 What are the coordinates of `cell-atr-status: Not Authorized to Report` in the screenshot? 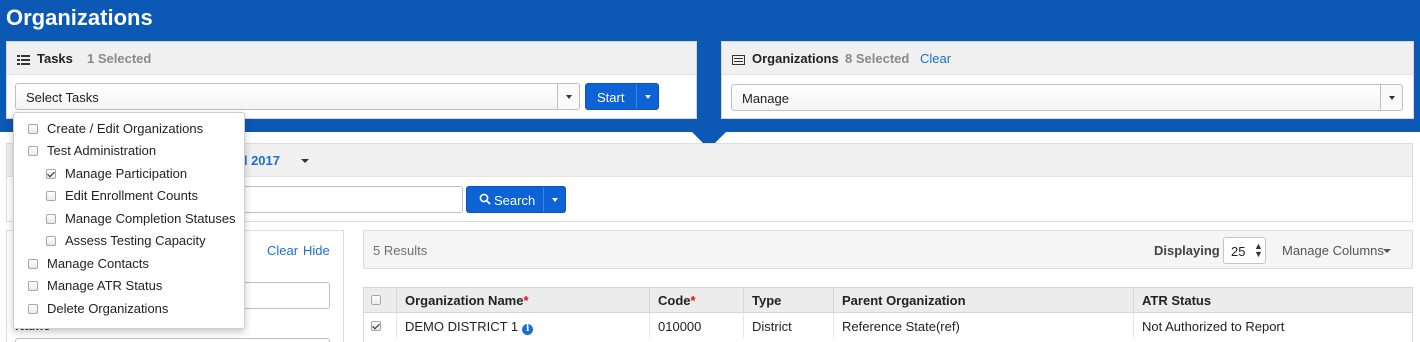 It's located at (1273, 325).